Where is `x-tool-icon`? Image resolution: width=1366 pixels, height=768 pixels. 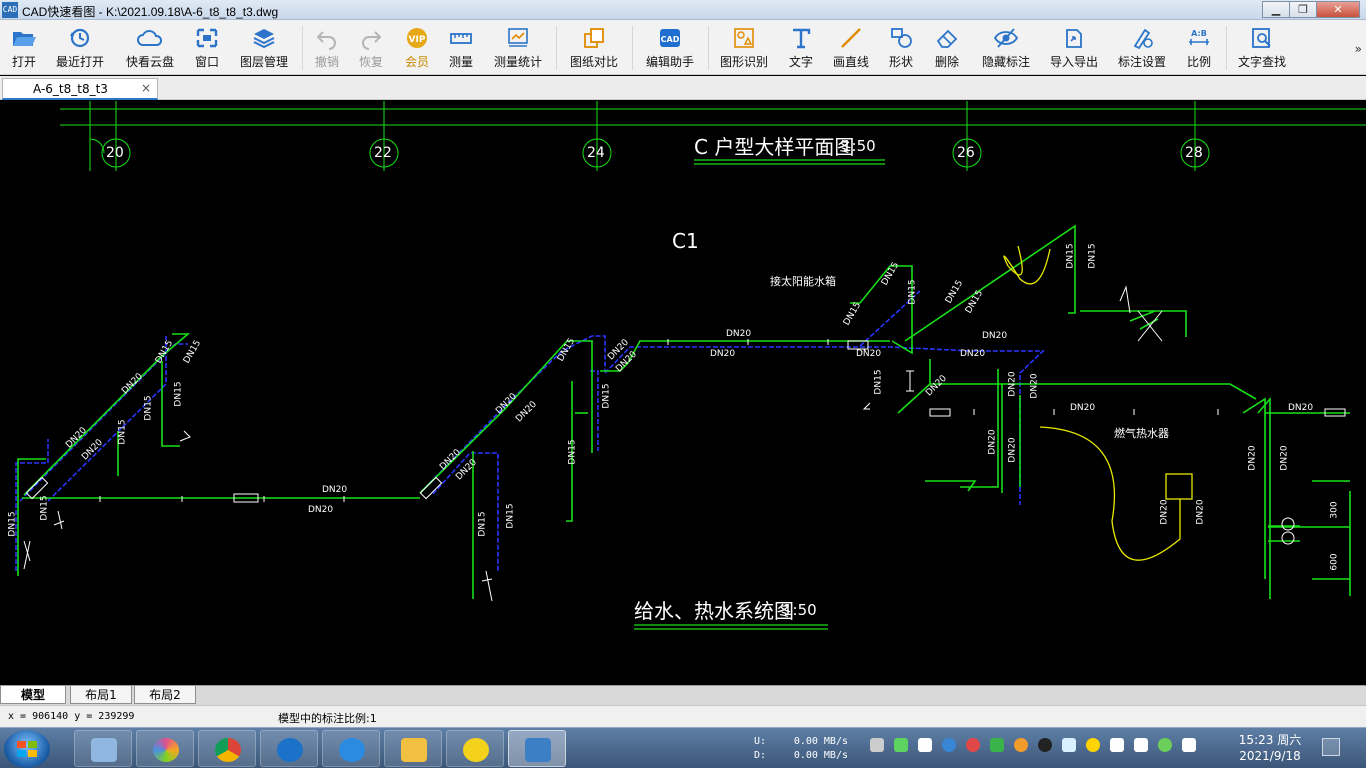
x-tool-icon is located at coordinates (476, 750).